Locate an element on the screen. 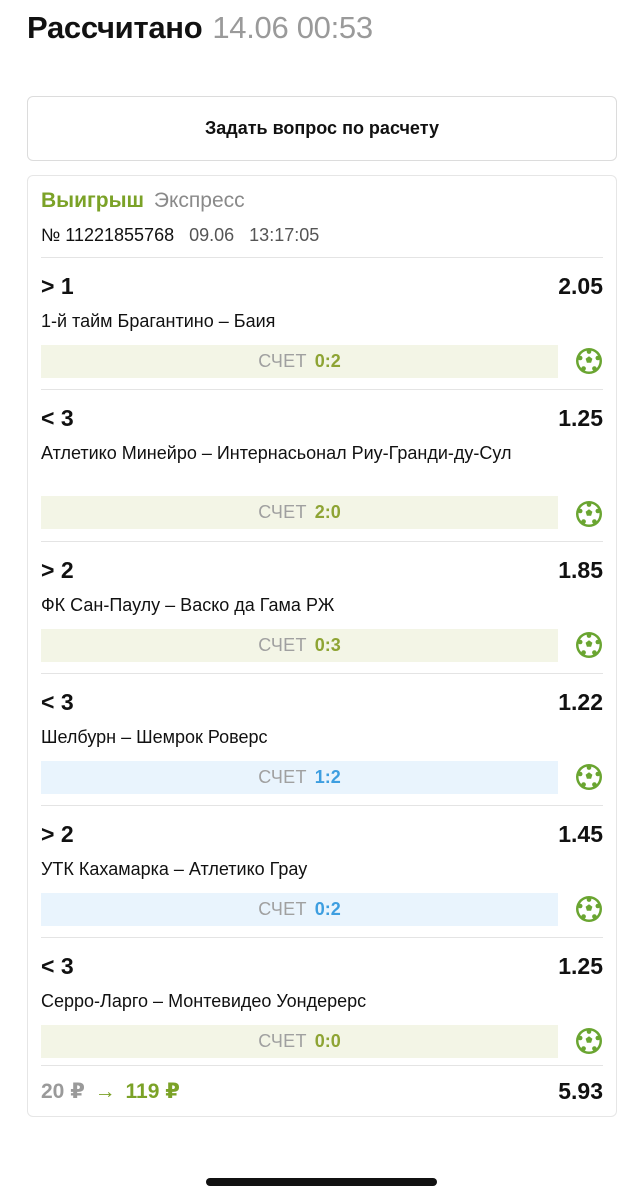  bet-date: 09.06 is located at coordinates (212, 235).